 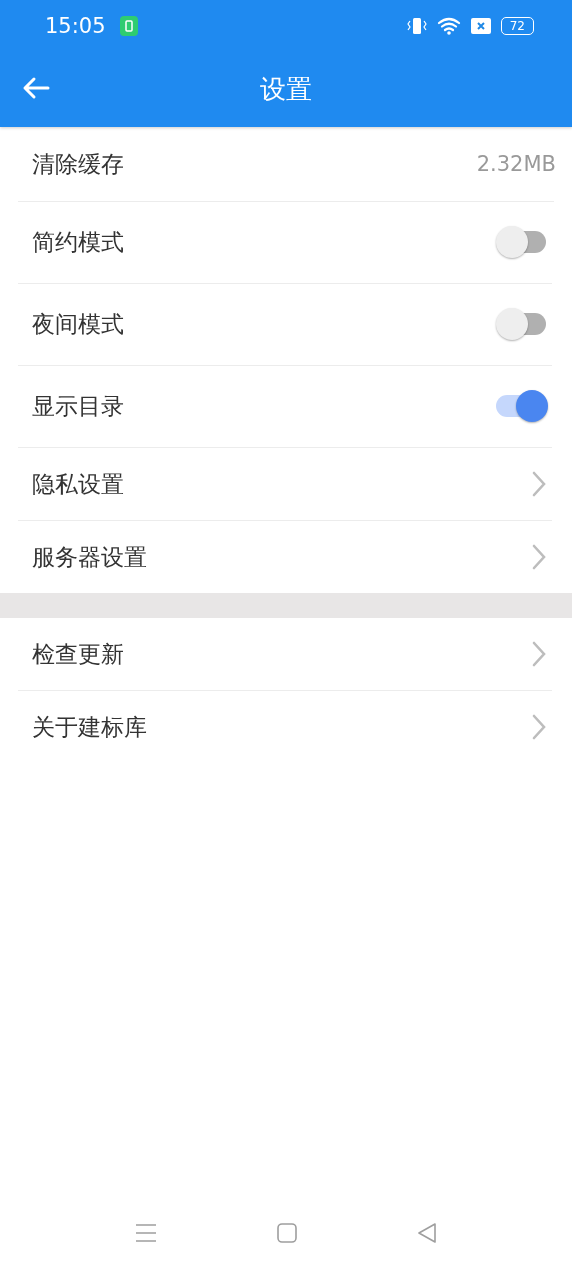 I want to click on setting-label: 简约模式, so click(x=78, y=242).